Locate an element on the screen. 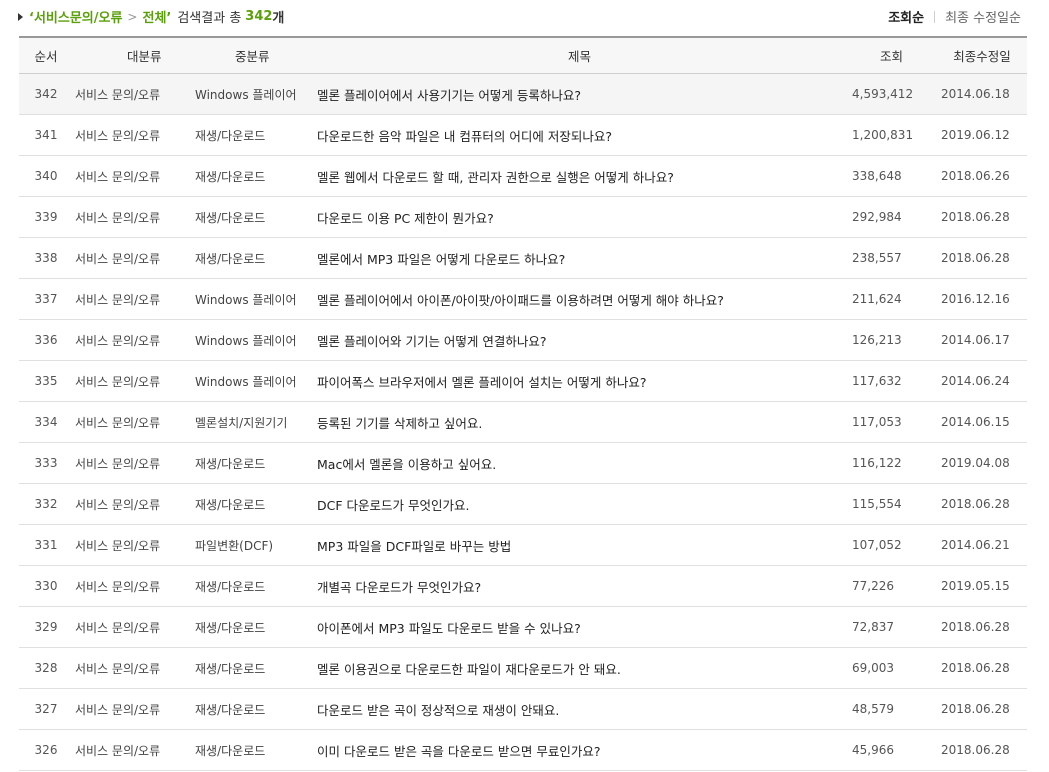 This screenshot has width=1049, height=772. row-title-link: 아이폰에서 MP3 파일도 다운로드 받을 수 있나요? is located at coordinates (579, 627).